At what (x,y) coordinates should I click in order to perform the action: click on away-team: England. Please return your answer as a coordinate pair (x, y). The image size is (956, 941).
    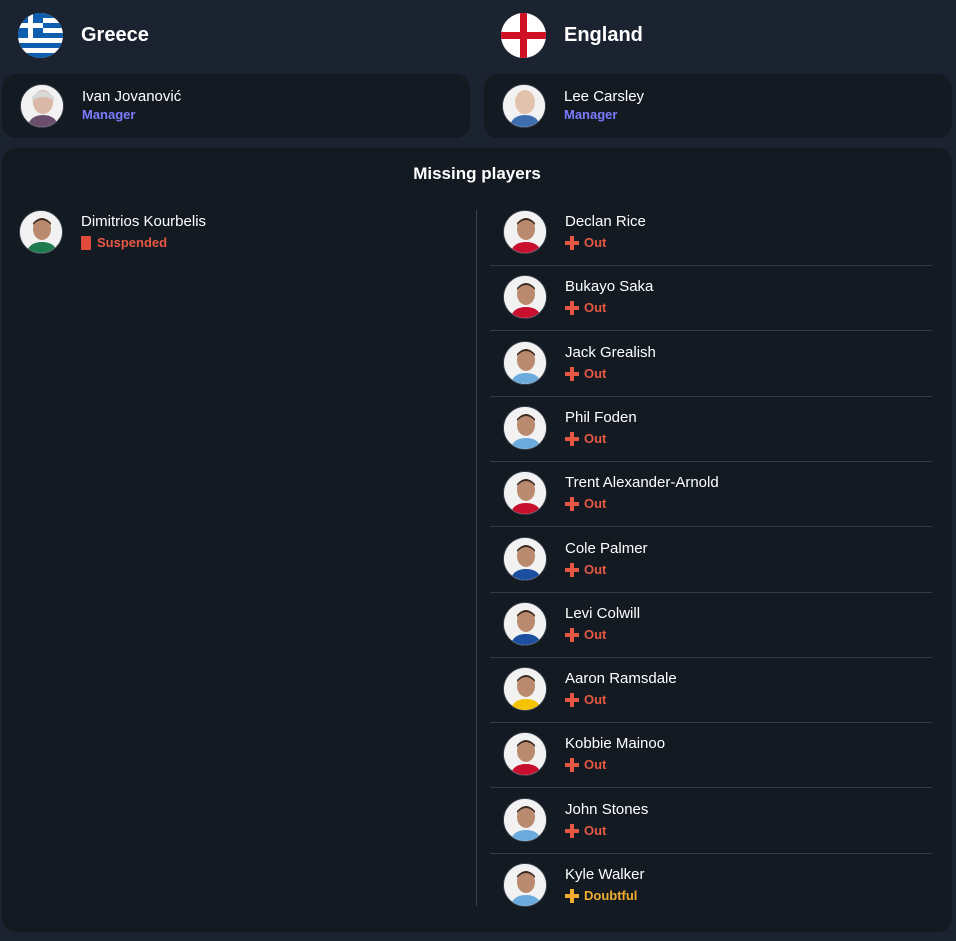
    Looking at the image, I should click on (572, 35).